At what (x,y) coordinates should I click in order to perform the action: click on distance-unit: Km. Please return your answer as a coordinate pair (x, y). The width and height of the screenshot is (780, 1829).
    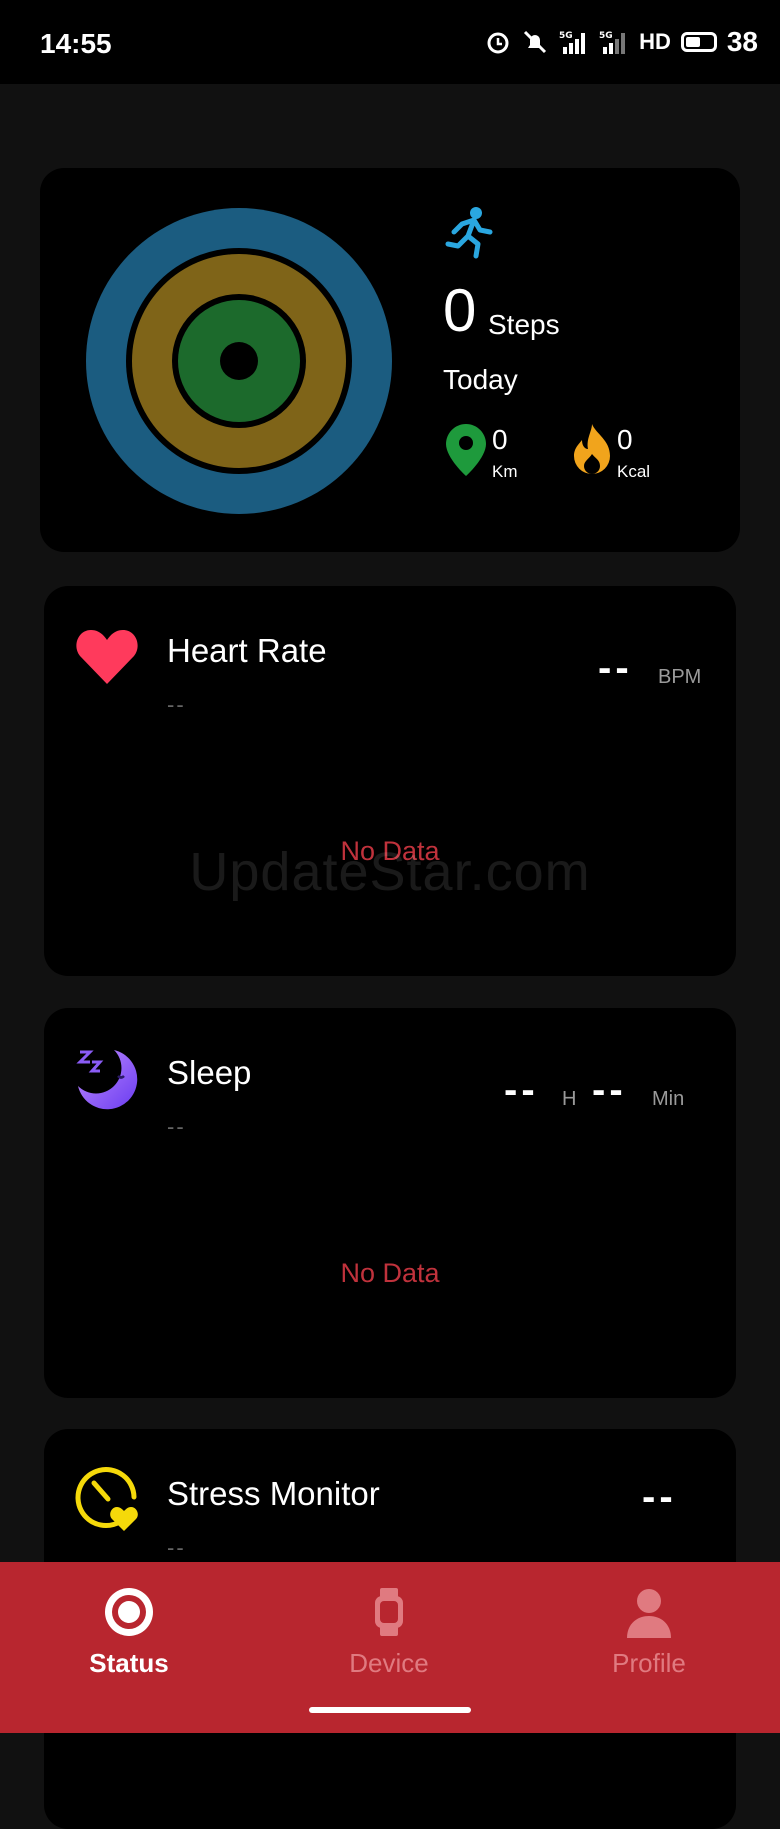
    Looking at the image, I should click on (505, 471).